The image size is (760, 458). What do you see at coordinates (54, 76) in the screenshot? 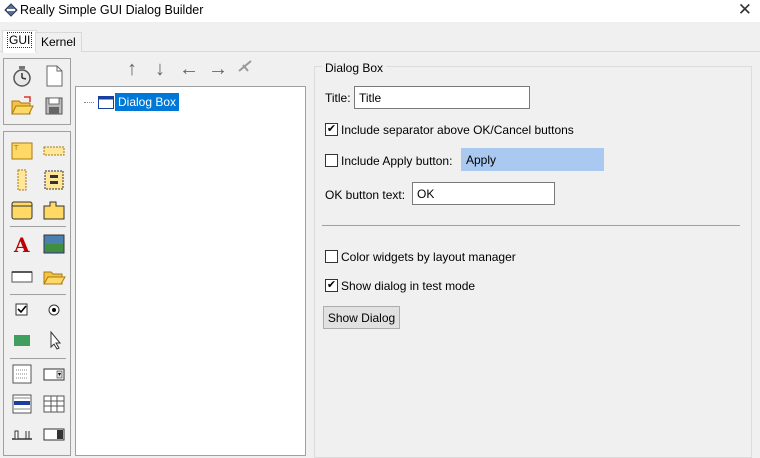
I see `new-file-icon` at bounding box center [54, 76].